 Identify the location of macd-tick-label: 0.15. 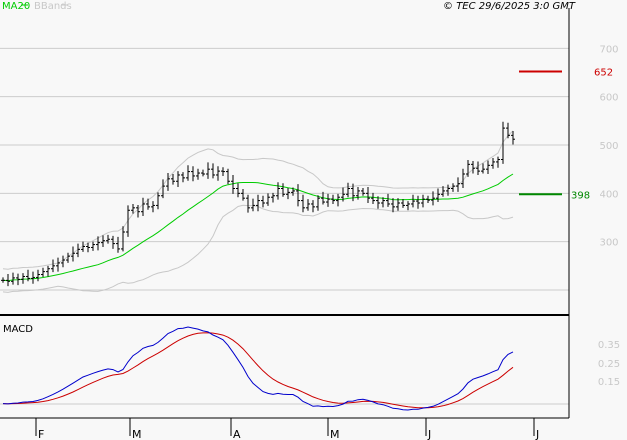
(609, 382).